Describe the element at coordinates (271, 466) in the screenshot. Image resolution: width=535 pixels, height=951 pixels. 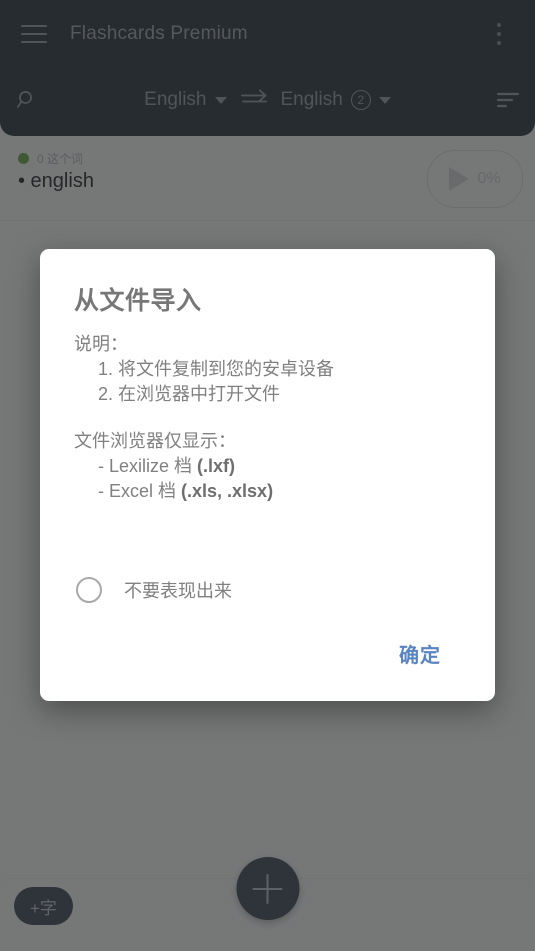
I see `file-type-lexilize: - Lexilize 档 (.lxf)` at that location.